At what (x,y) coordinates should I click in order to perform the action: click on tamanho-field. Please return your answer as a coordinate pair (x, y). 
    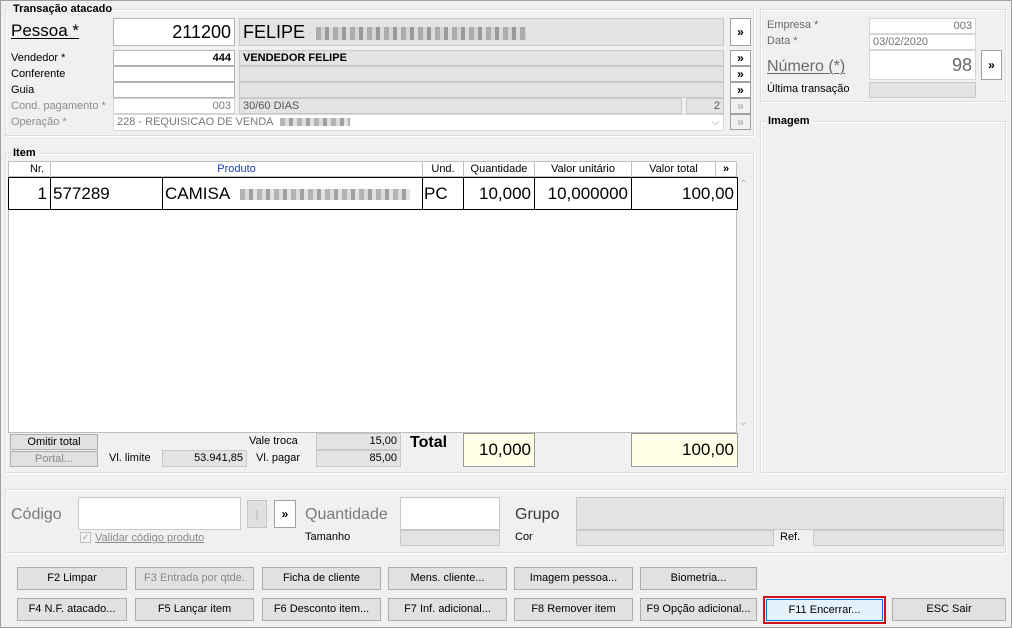
    Looking at the image, I should click on (450, 538).